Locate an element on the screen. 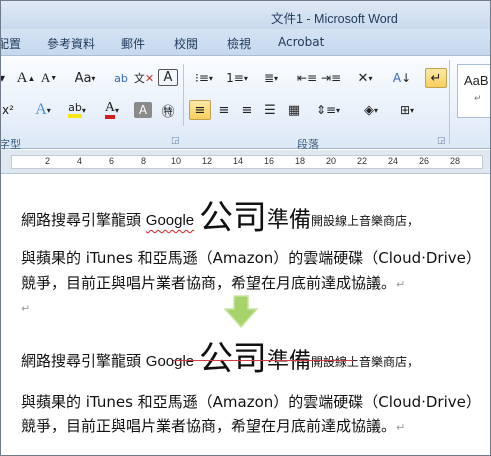 This screenshot has width=491, height=456. ruler-number: 12 is located at coordinates (207, 161).